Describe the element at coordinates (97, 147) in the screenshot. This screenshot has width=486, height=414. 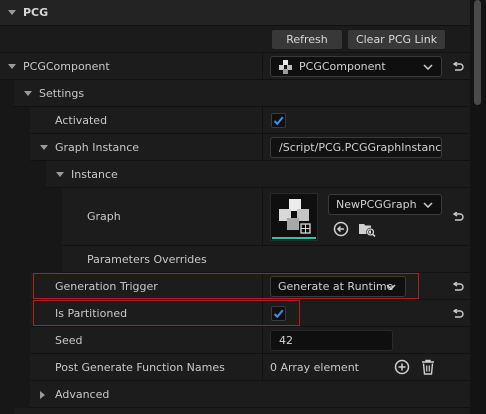
I see `graph-instance-label: Graph Instance` at that location.